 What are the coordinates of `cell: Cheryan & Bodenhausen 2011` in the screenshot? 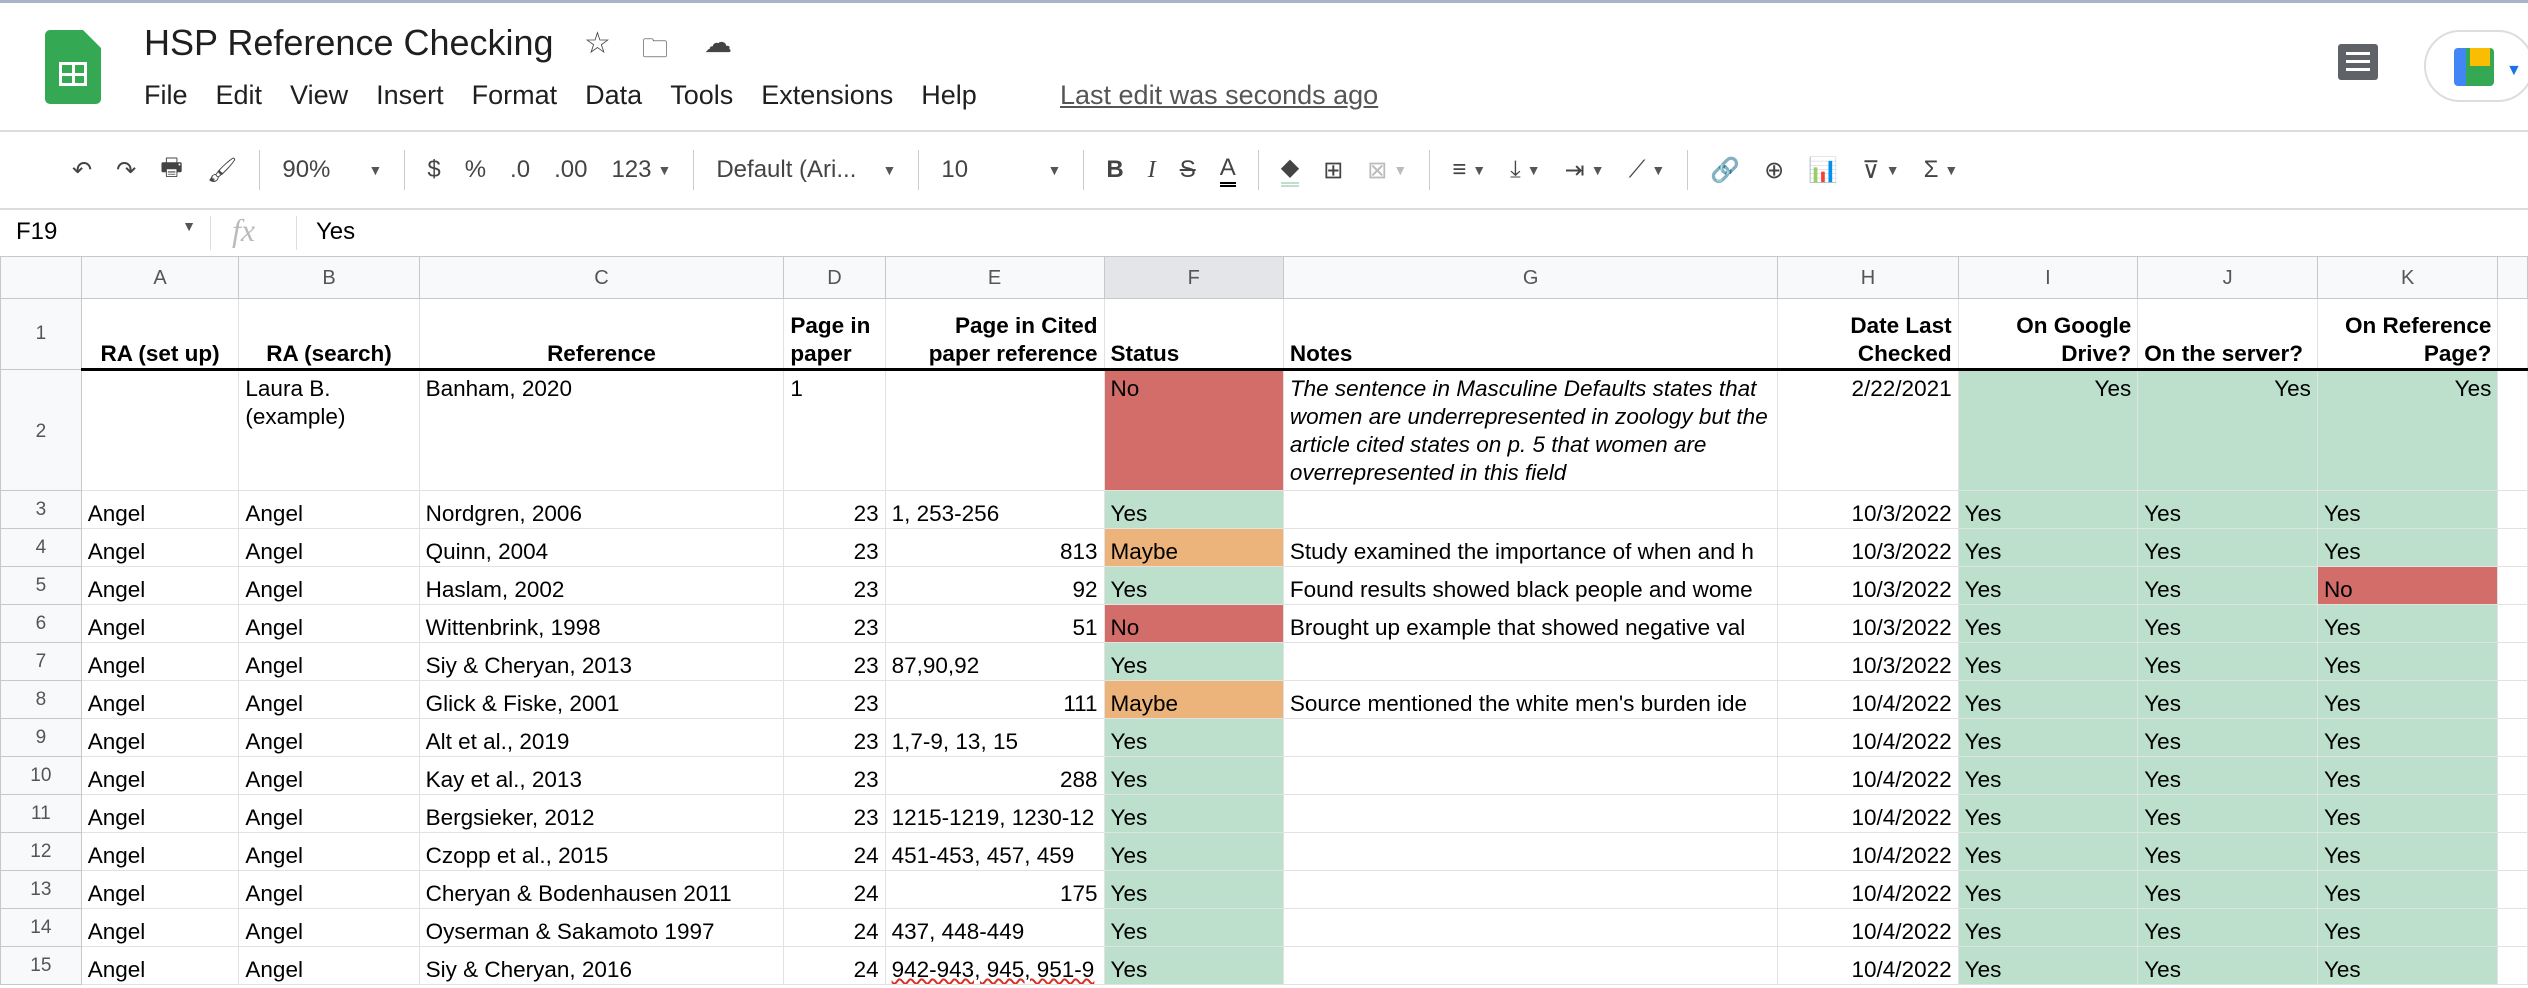 It's located at (601, 889).